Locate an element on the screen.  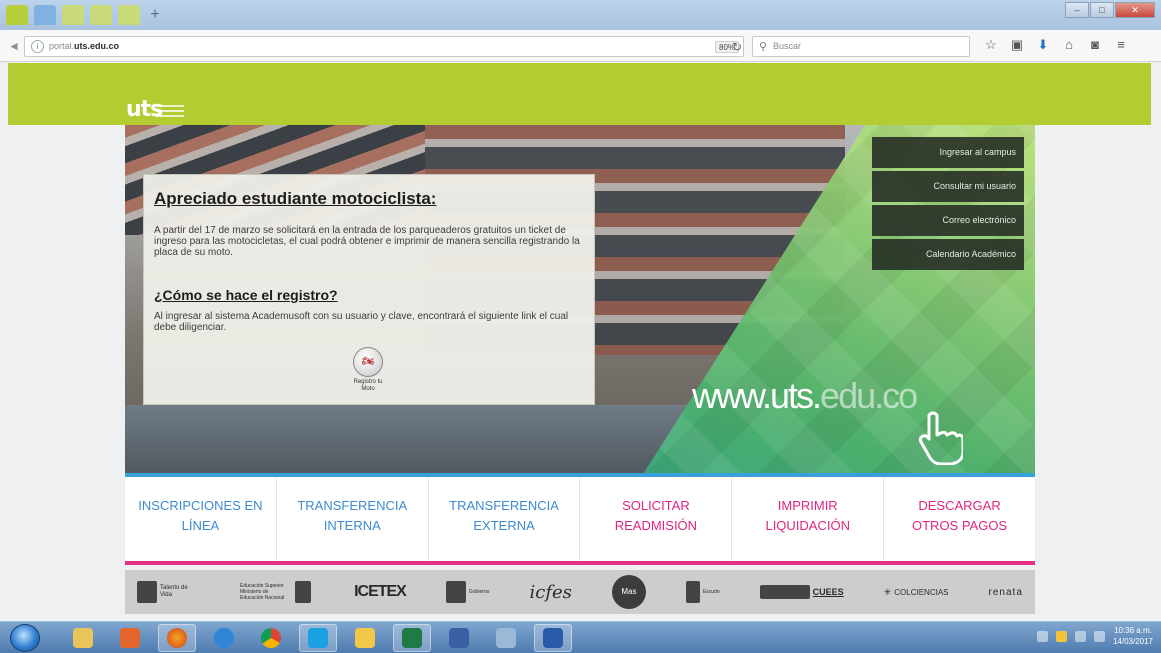
reload-icon: ↻ is located at coordinates (737, 47).